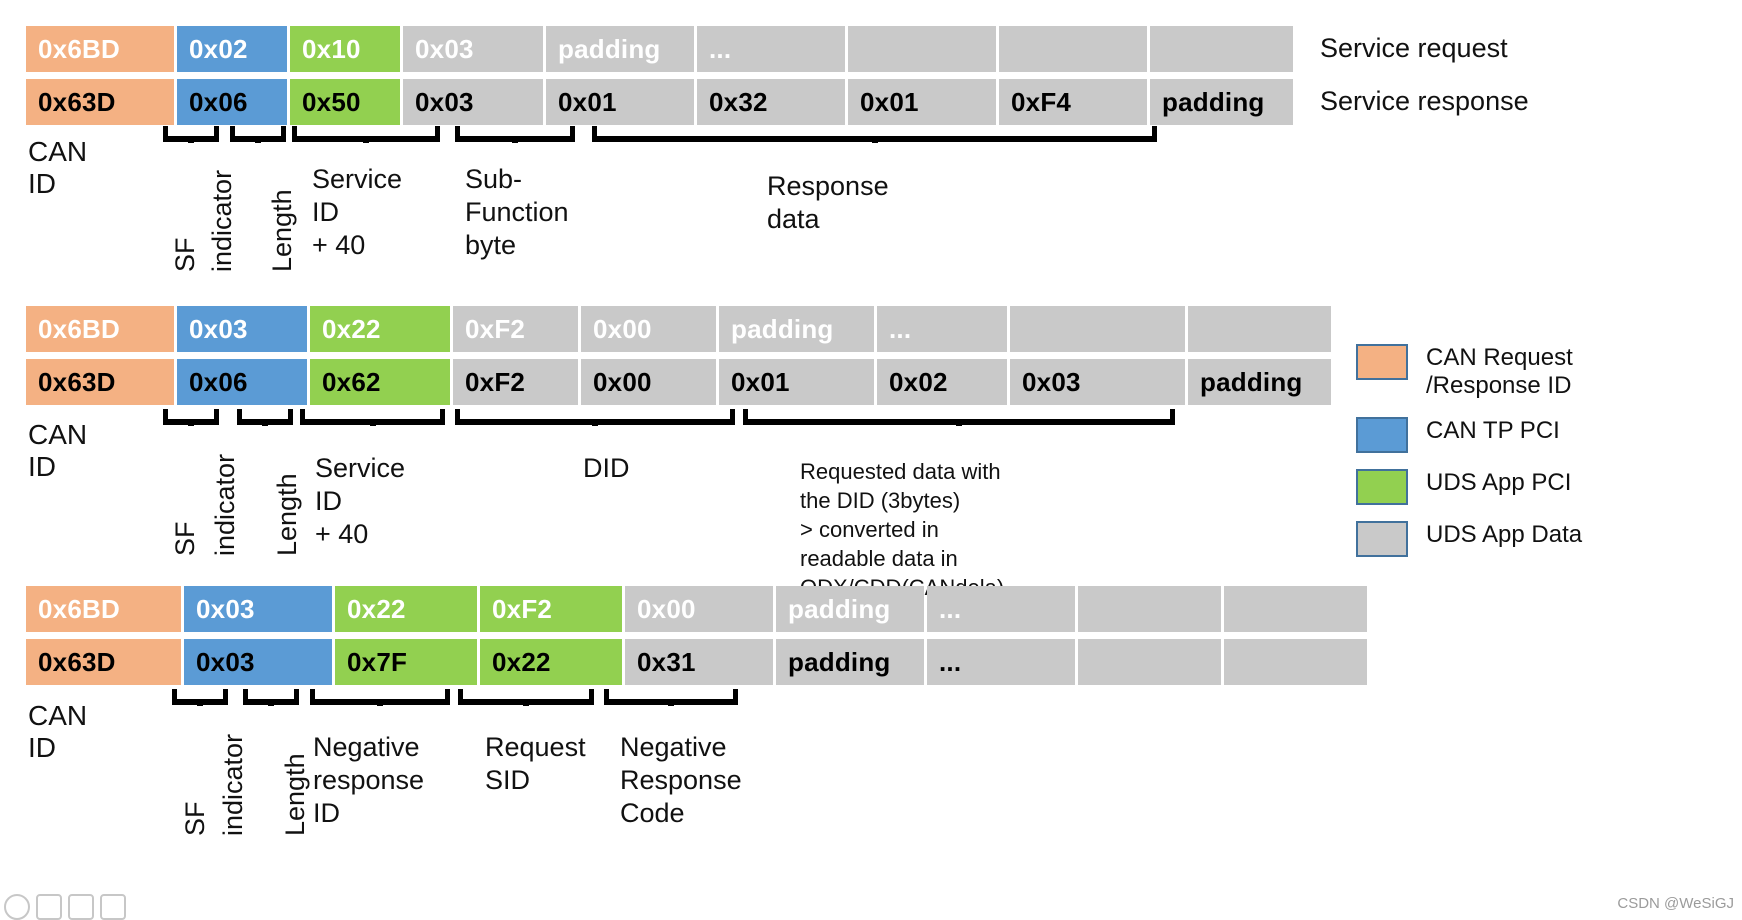 The height and width of the screenshot is (920, 1742). I want to click on legend-item: UDS App Data, so click(1546, 538).